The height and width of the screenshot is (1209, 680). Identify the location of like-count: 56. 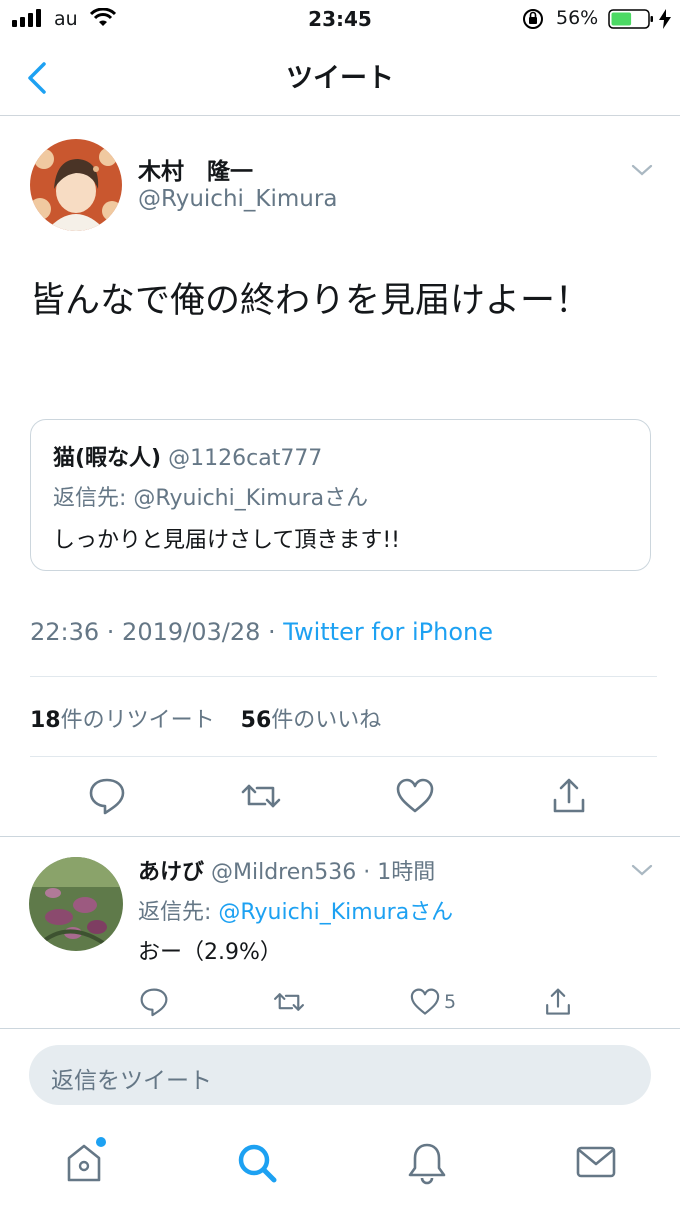
(256, 720).